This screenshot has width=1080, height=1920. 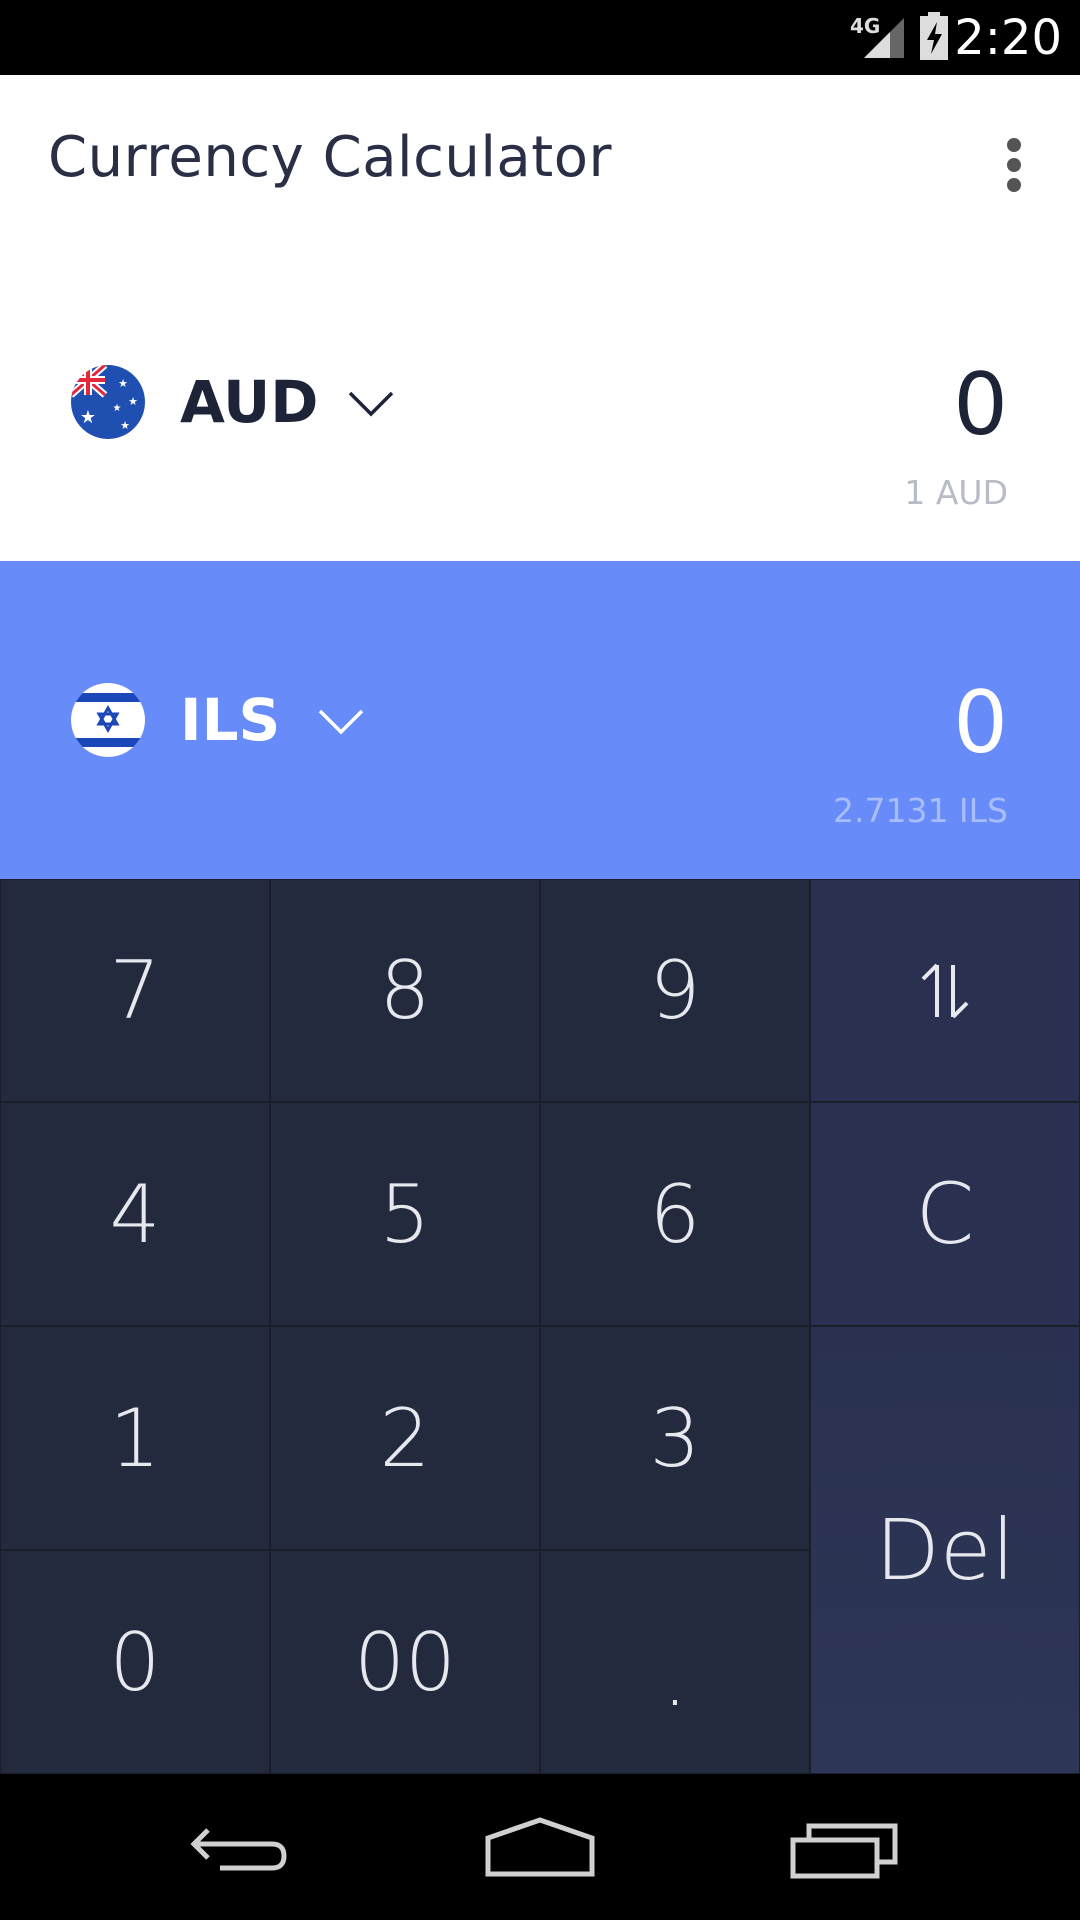 I want to click on key-5: 5, so click(x=405, y=1214).